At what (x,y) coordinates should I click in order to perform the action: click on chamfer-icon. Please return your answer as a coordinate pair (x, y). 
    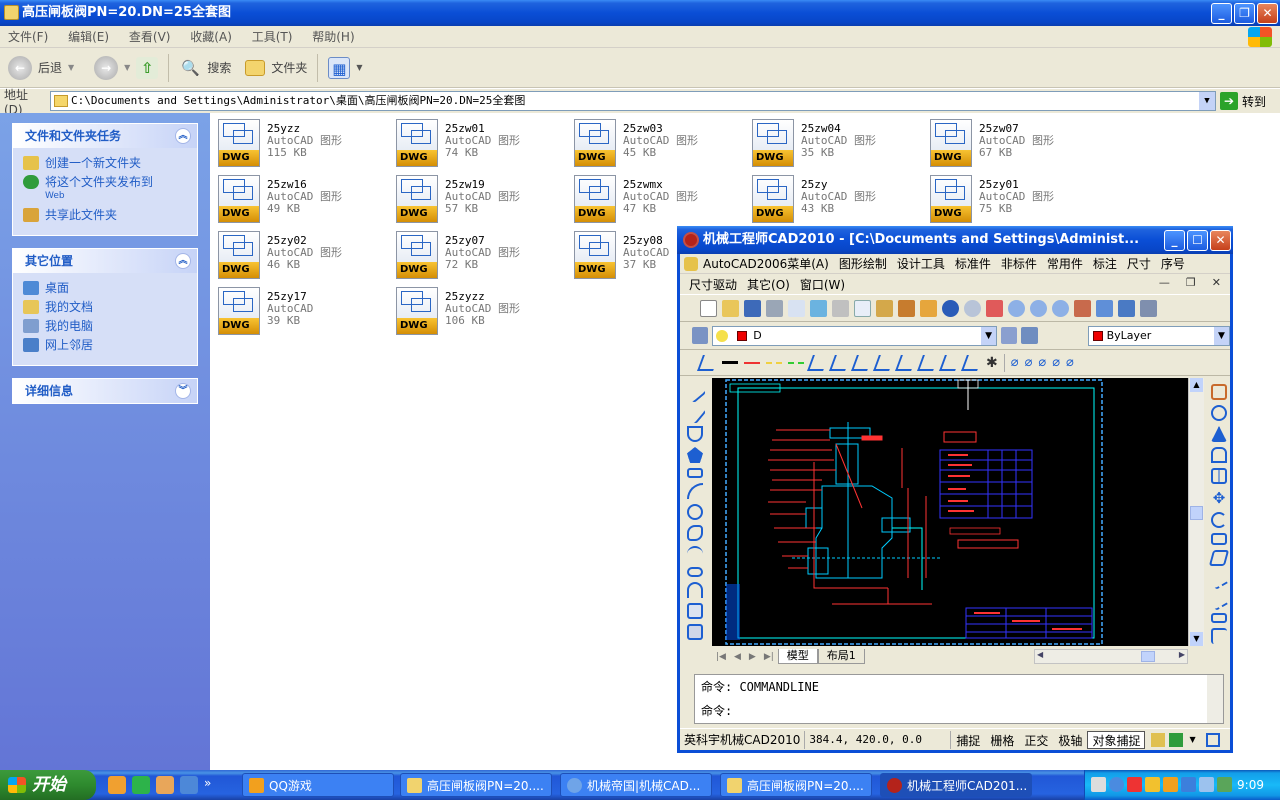
    Looking at the image, I should click on (1219, 636).